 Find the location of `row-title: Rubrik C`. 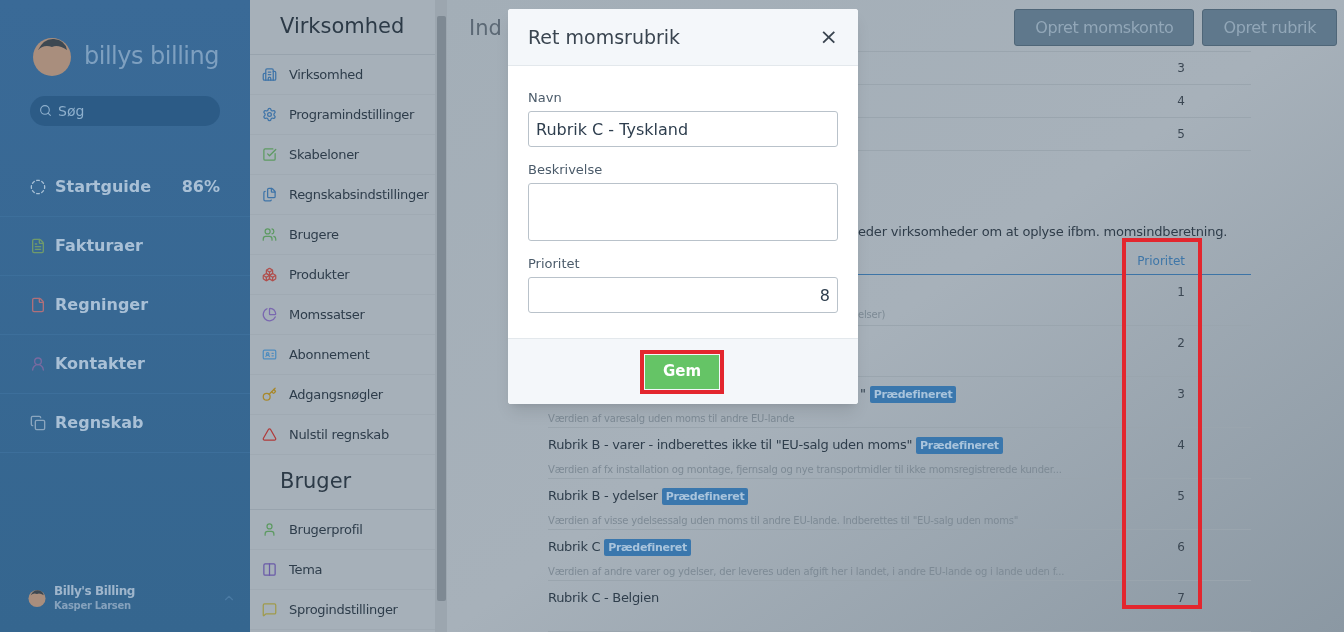

row-title: Rubrik C is located at coordinates (574, 547).